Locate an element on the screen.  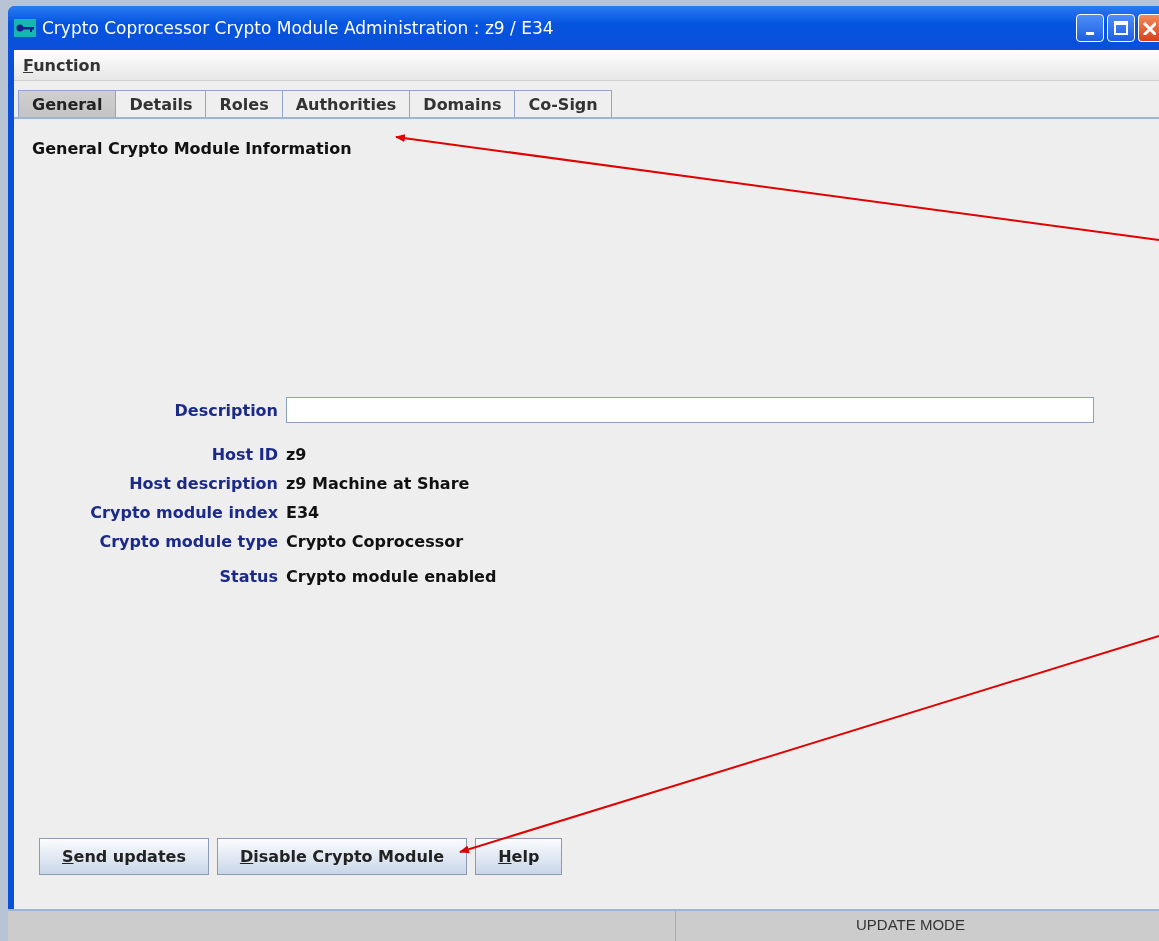
close-icon is located at coordinates (1149, 28).